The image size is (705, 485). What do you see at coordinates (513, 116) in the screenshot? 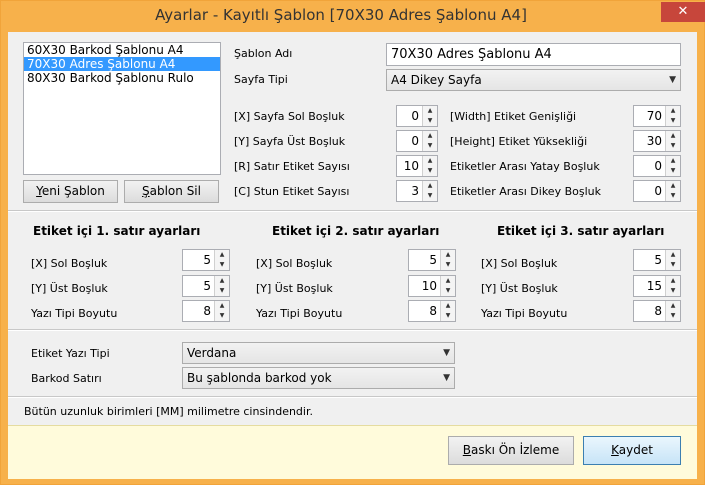
I see `label-width-label: [Width] Etiket Genişliği` at bounding box center [513, 116].